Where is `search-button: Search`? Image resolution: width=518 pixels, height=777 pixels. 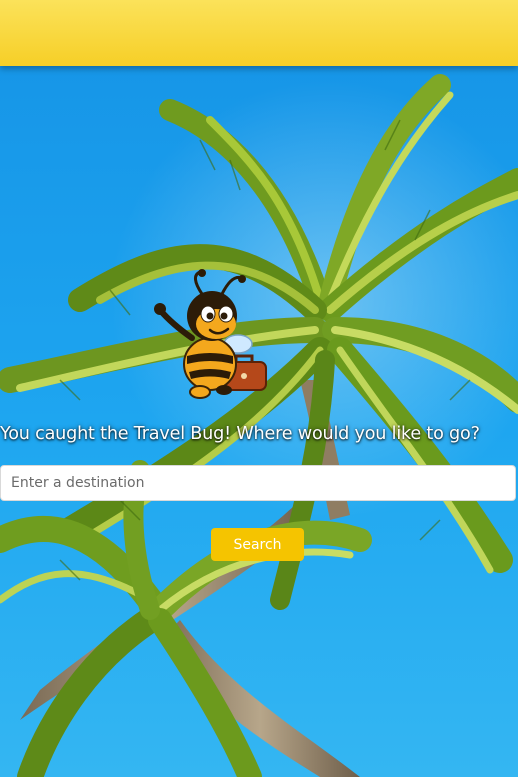 search-button: Search is located at coordinates (257, 544).